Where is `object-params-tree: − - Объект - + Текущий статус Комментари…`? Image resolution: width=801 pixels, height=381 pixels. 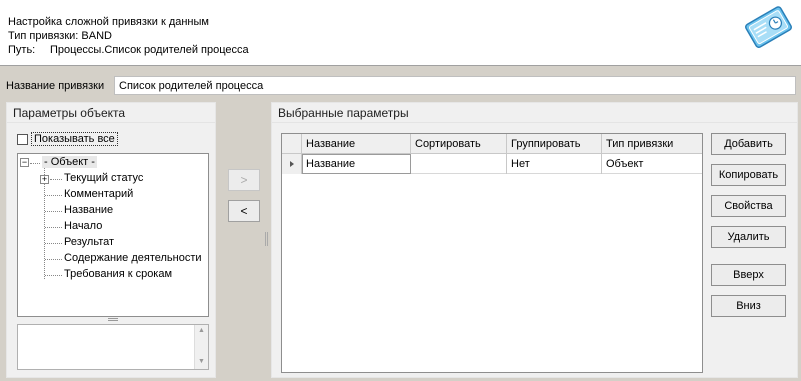
object-params-tree: − - Объект - + Текущий статус Комментари… is located at coordinates (113, 235).